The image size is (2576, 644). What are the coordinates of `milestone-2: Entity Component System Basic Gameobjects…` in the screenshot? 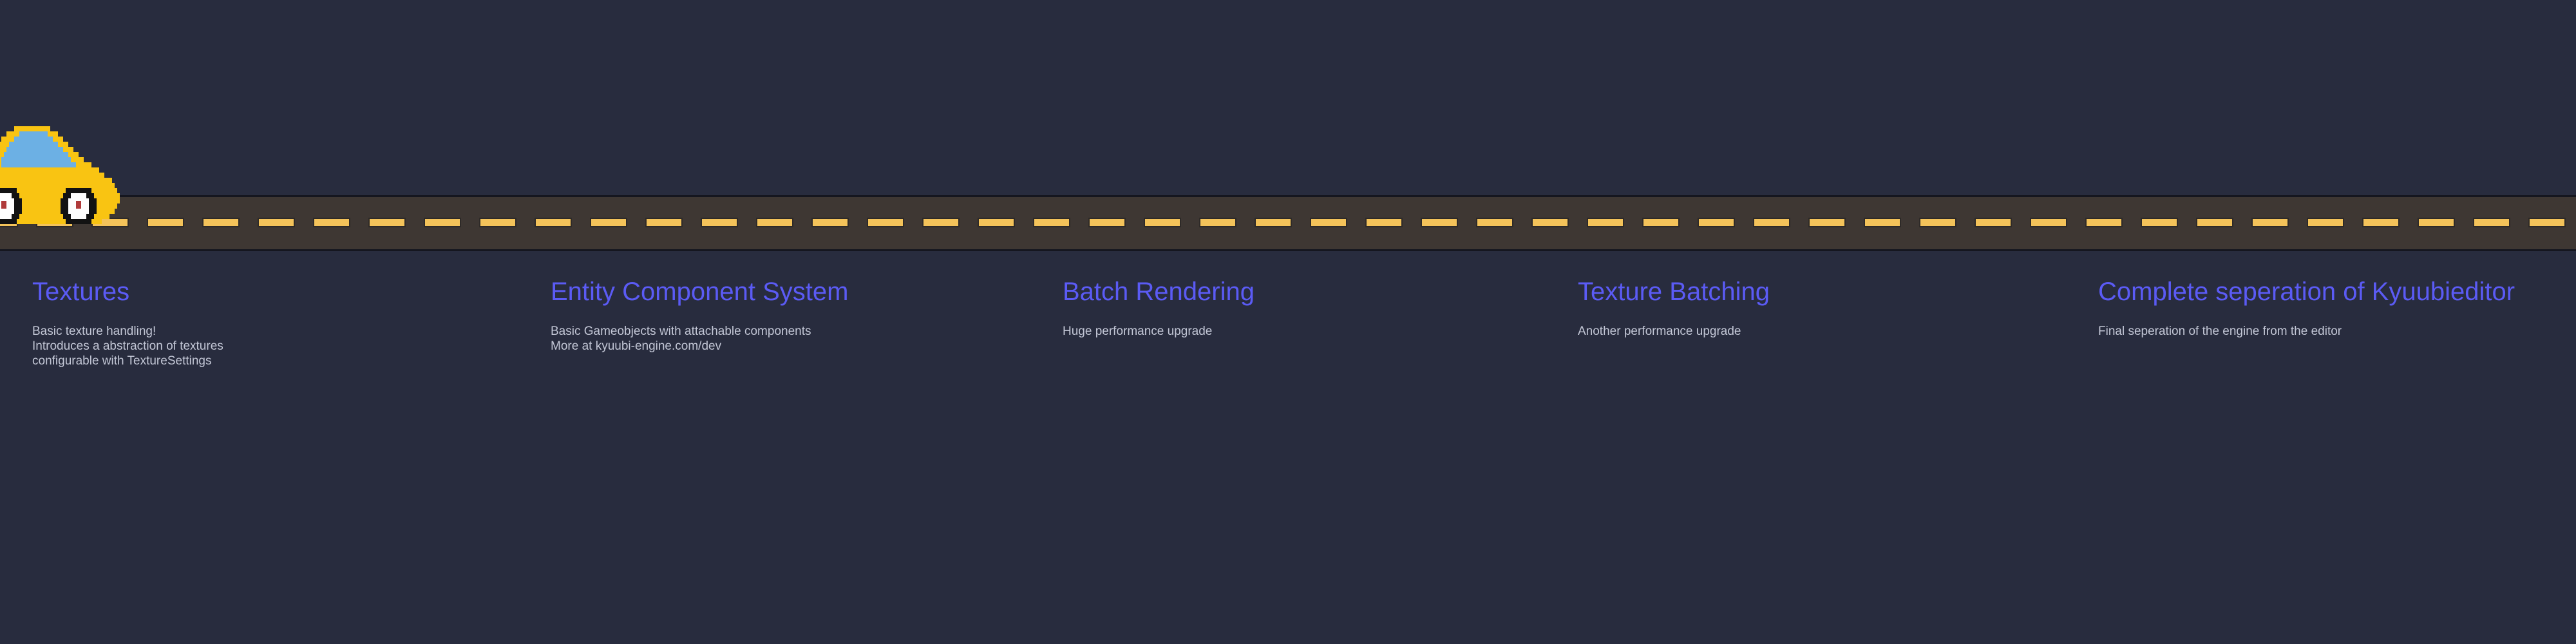 It's located at (699, 315).